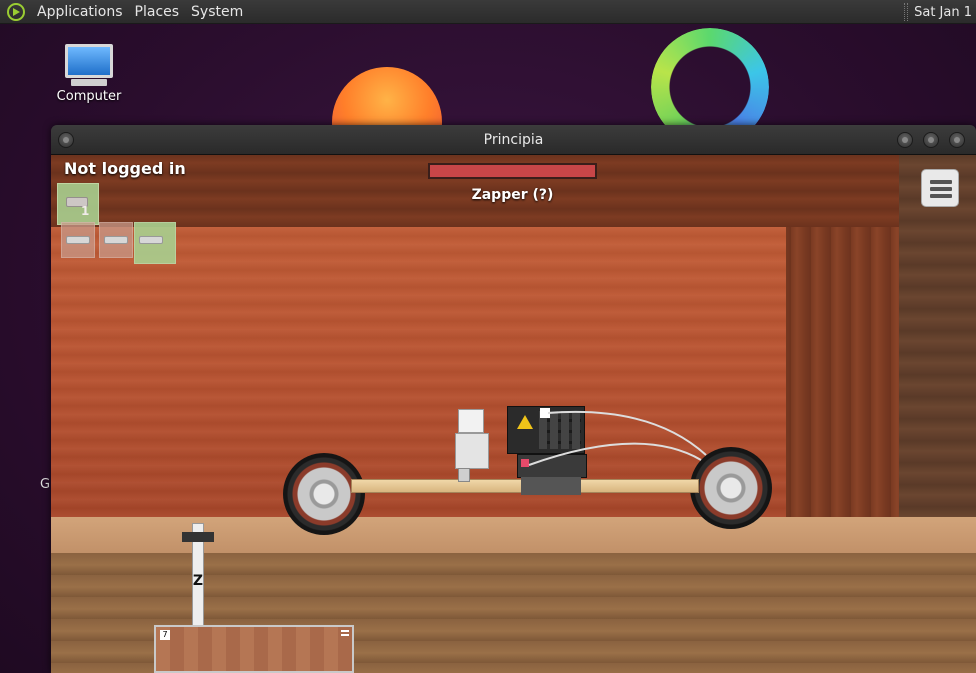 The width and height of the screenshot is (976, 673). I want to click on crate-menu-icon, so click(345, 633).